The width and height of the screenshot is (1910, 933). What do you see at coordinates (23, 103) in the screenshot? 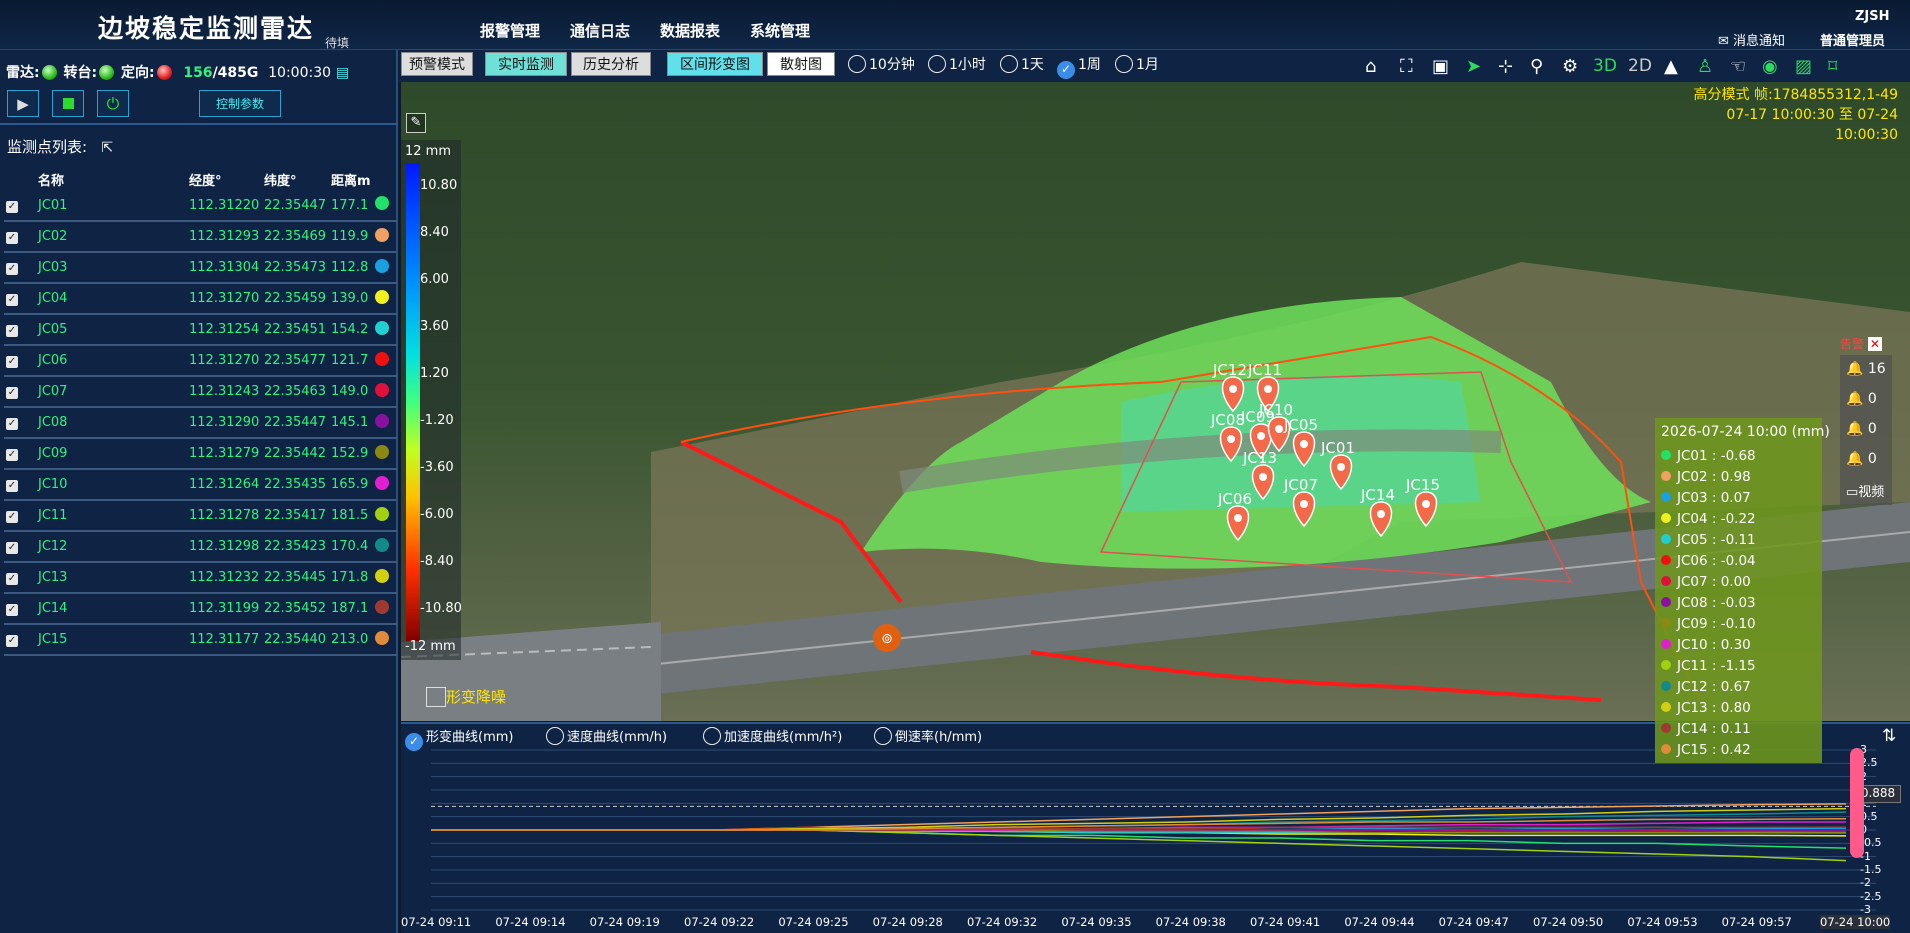
I see `play-button: ▶` at bounding box center [23, 103].